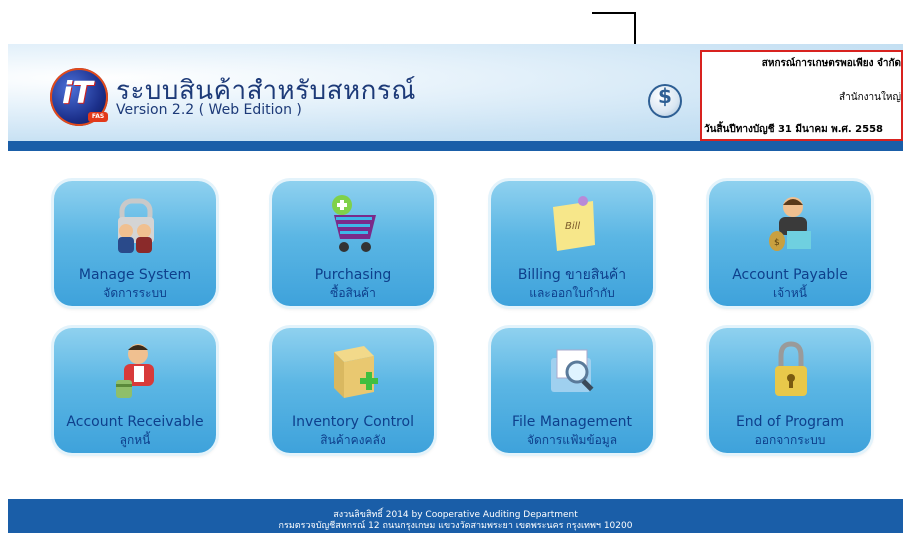 The height and width of the screenshot is (533, 903). What do you see at coordinates (790, 293) in the screenshot?
I see `tile-sublabel: เจ้าหนี้` at bounding box center [790, 293].